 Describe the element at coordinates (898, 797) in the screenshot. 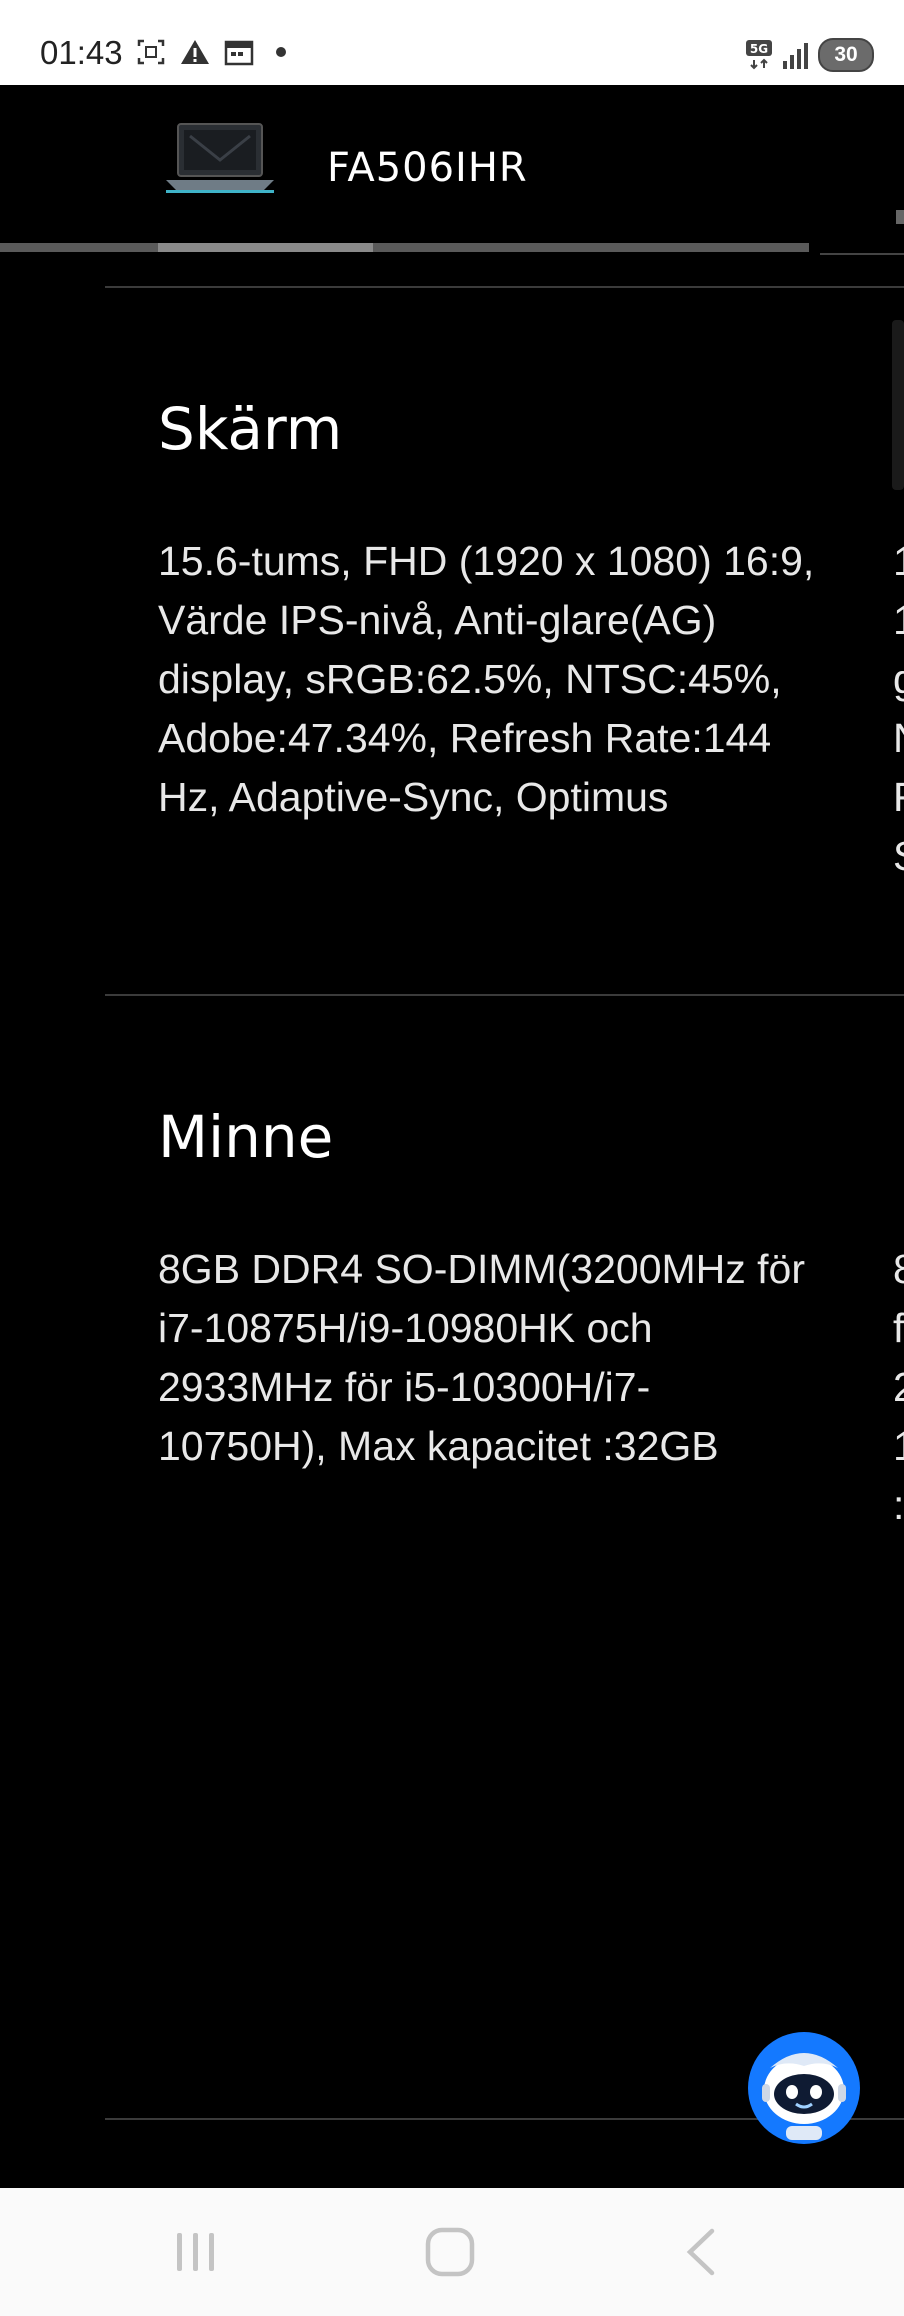

I see `peek-line: F` at that location.